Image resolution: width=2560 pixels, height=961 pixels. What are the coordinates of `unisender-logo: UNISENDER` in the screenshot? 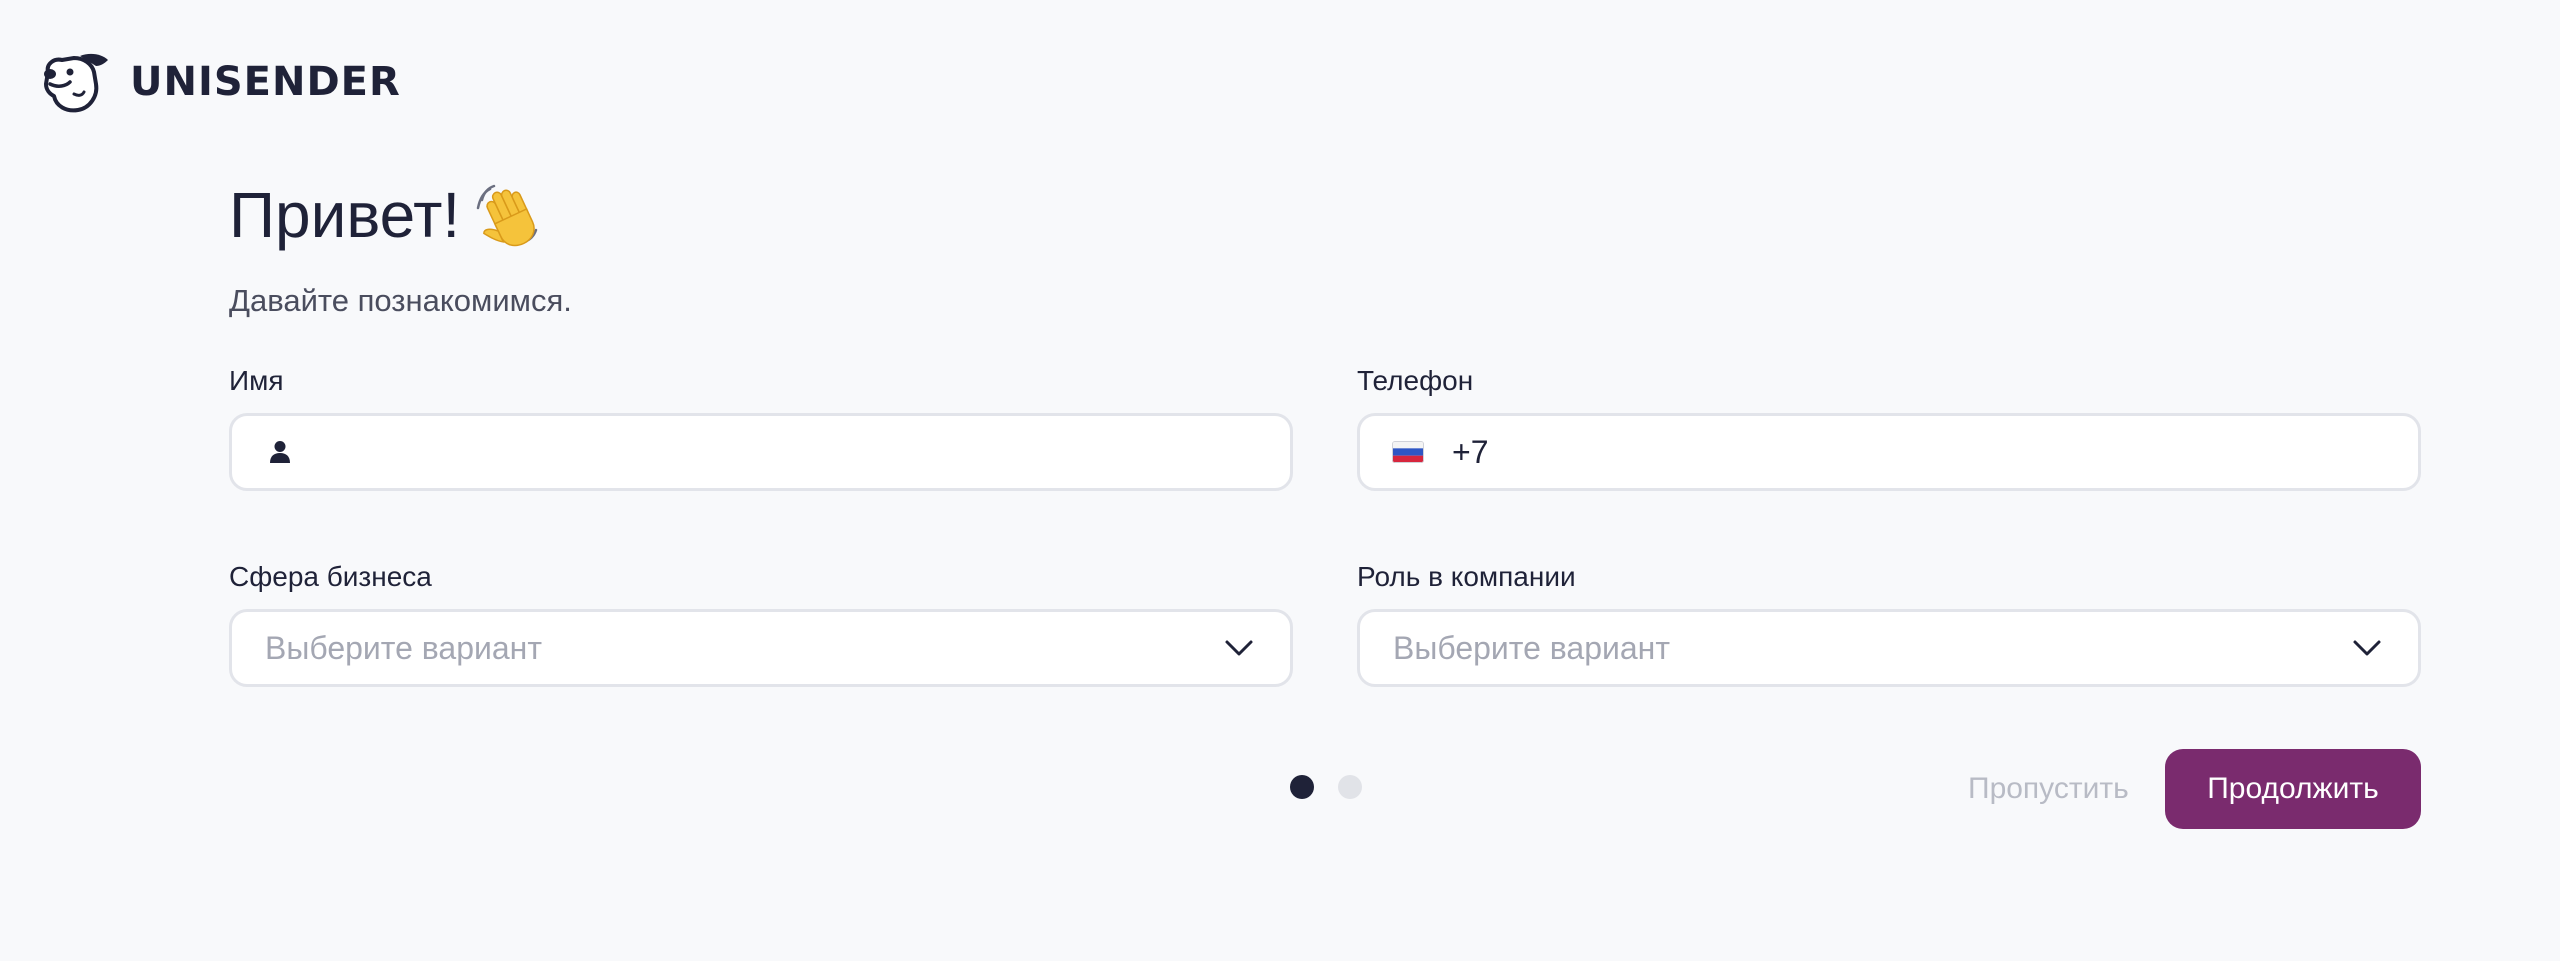 It's located at (220, 82).